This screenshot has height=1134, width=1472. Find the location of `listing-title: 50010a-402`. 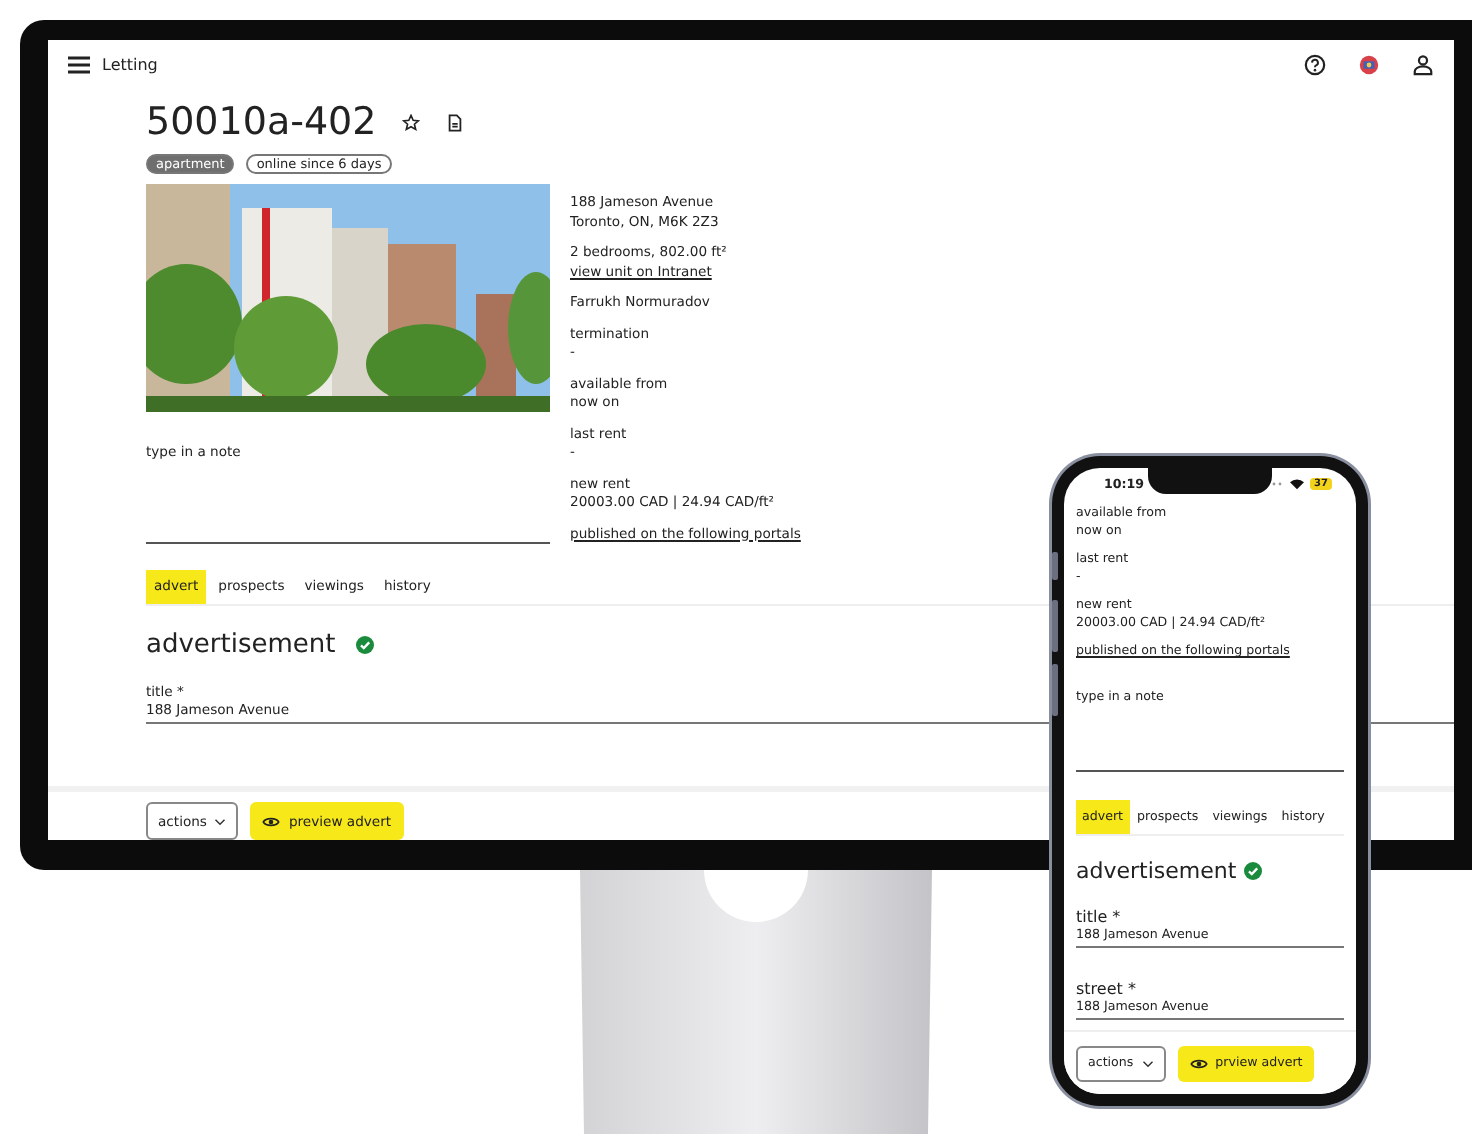

listing-title: 50010a-402 is located at coordinates (261, 122).